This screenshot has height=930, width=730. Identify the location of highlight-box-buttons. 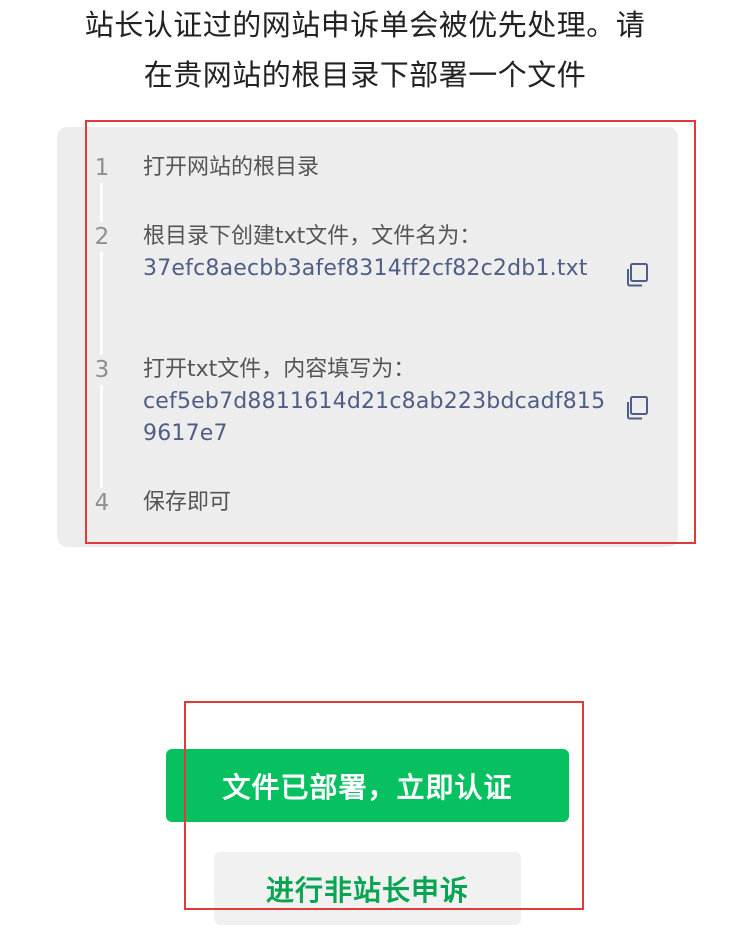
(384, 805).